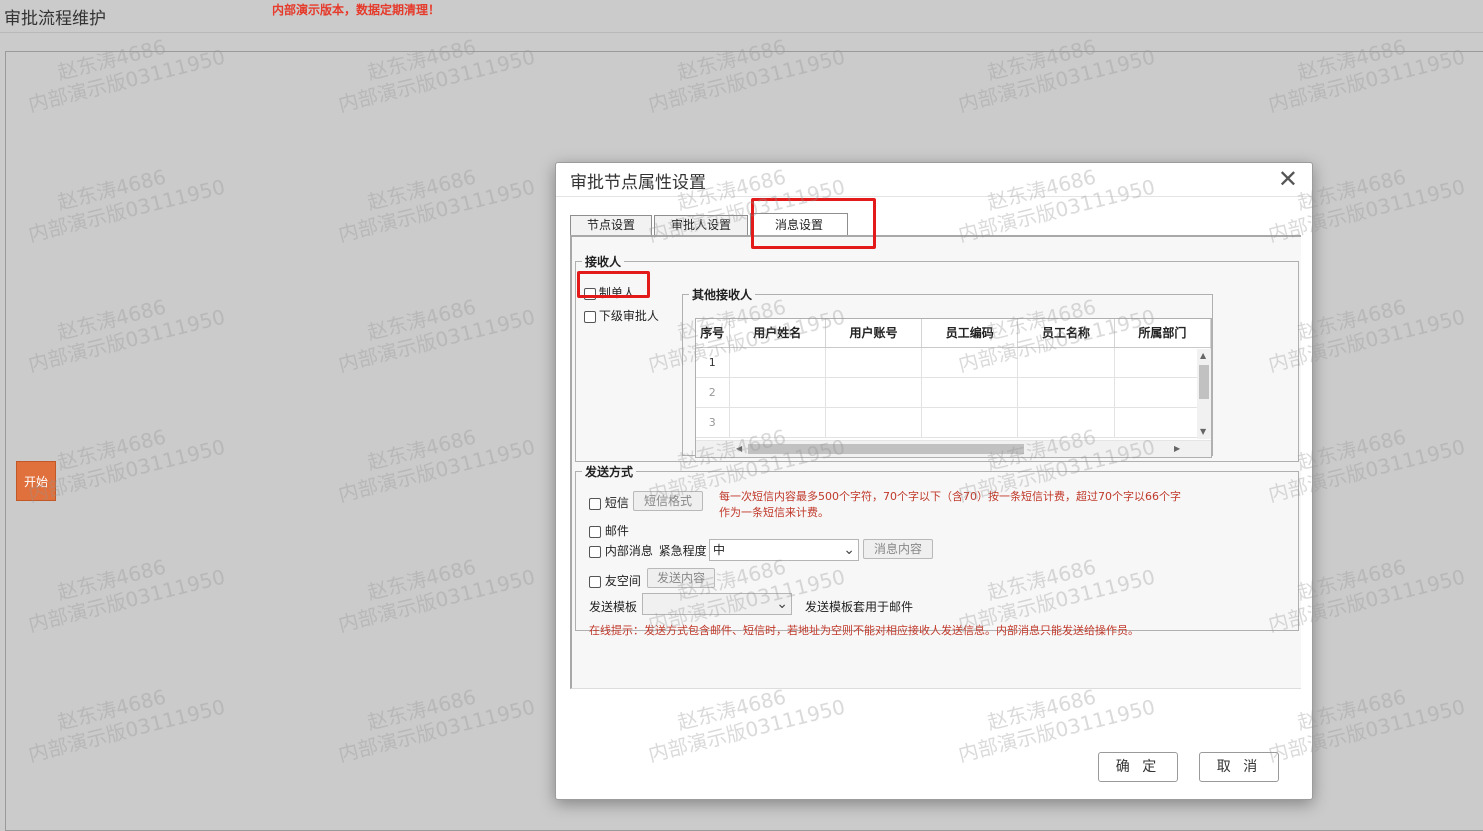 The image size is (1483, 831). What do you see at coordinates (55, 19) in the screenshot?
I see `page-title: 审批流程维护` at bounding box center [55, 19].